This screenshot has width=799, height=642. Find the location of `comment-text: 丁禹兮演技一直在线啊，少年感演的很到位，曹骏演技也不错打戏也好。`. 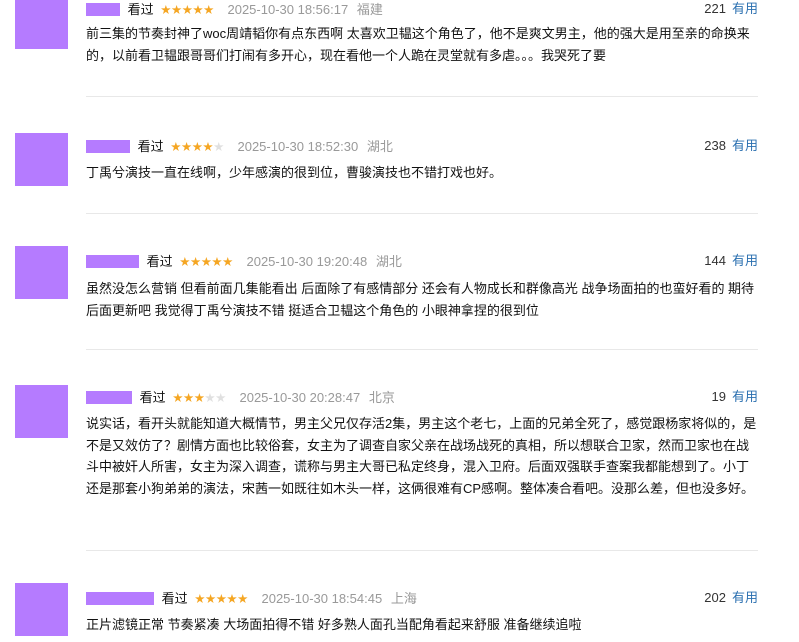

comment-text: 丁禹兮演技一直在线啊，少年感演的很到位，曹骏演技也不错打戏也好。 is located at coordinates (294, 172).